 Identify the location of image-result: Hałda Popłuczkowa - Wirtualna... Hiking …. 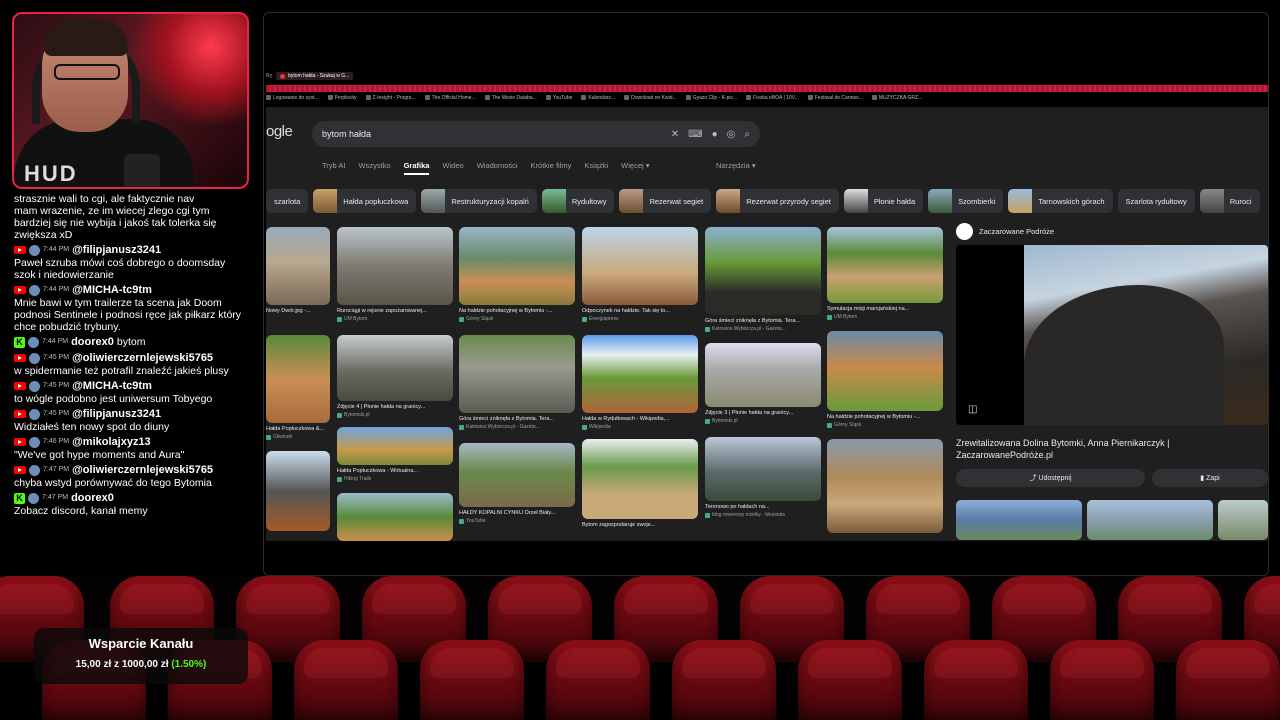
(395, 454).